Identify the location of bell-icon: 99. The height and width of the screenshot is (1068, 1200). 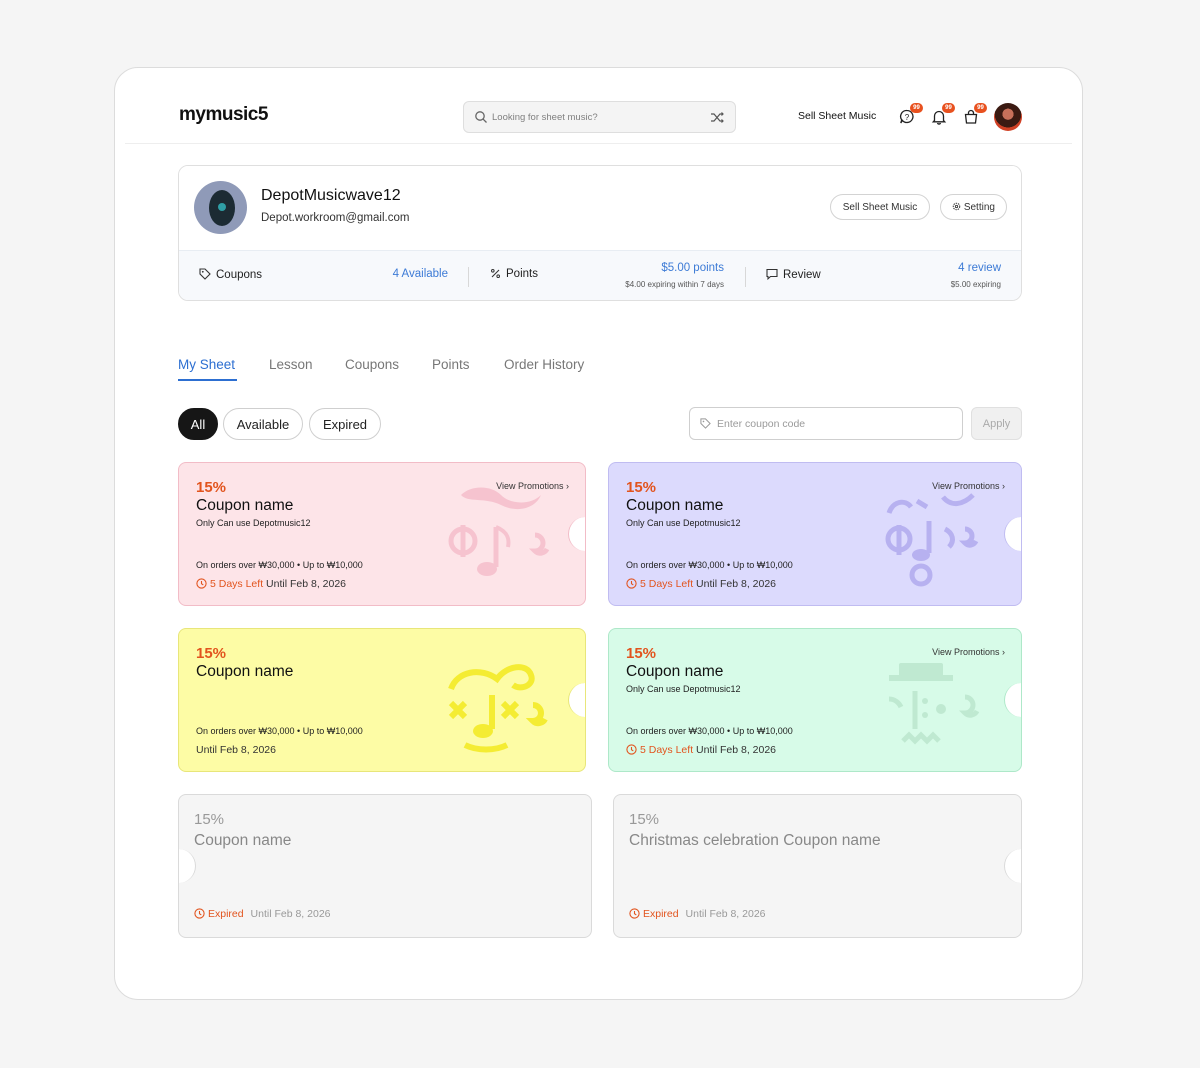
(943, 114).